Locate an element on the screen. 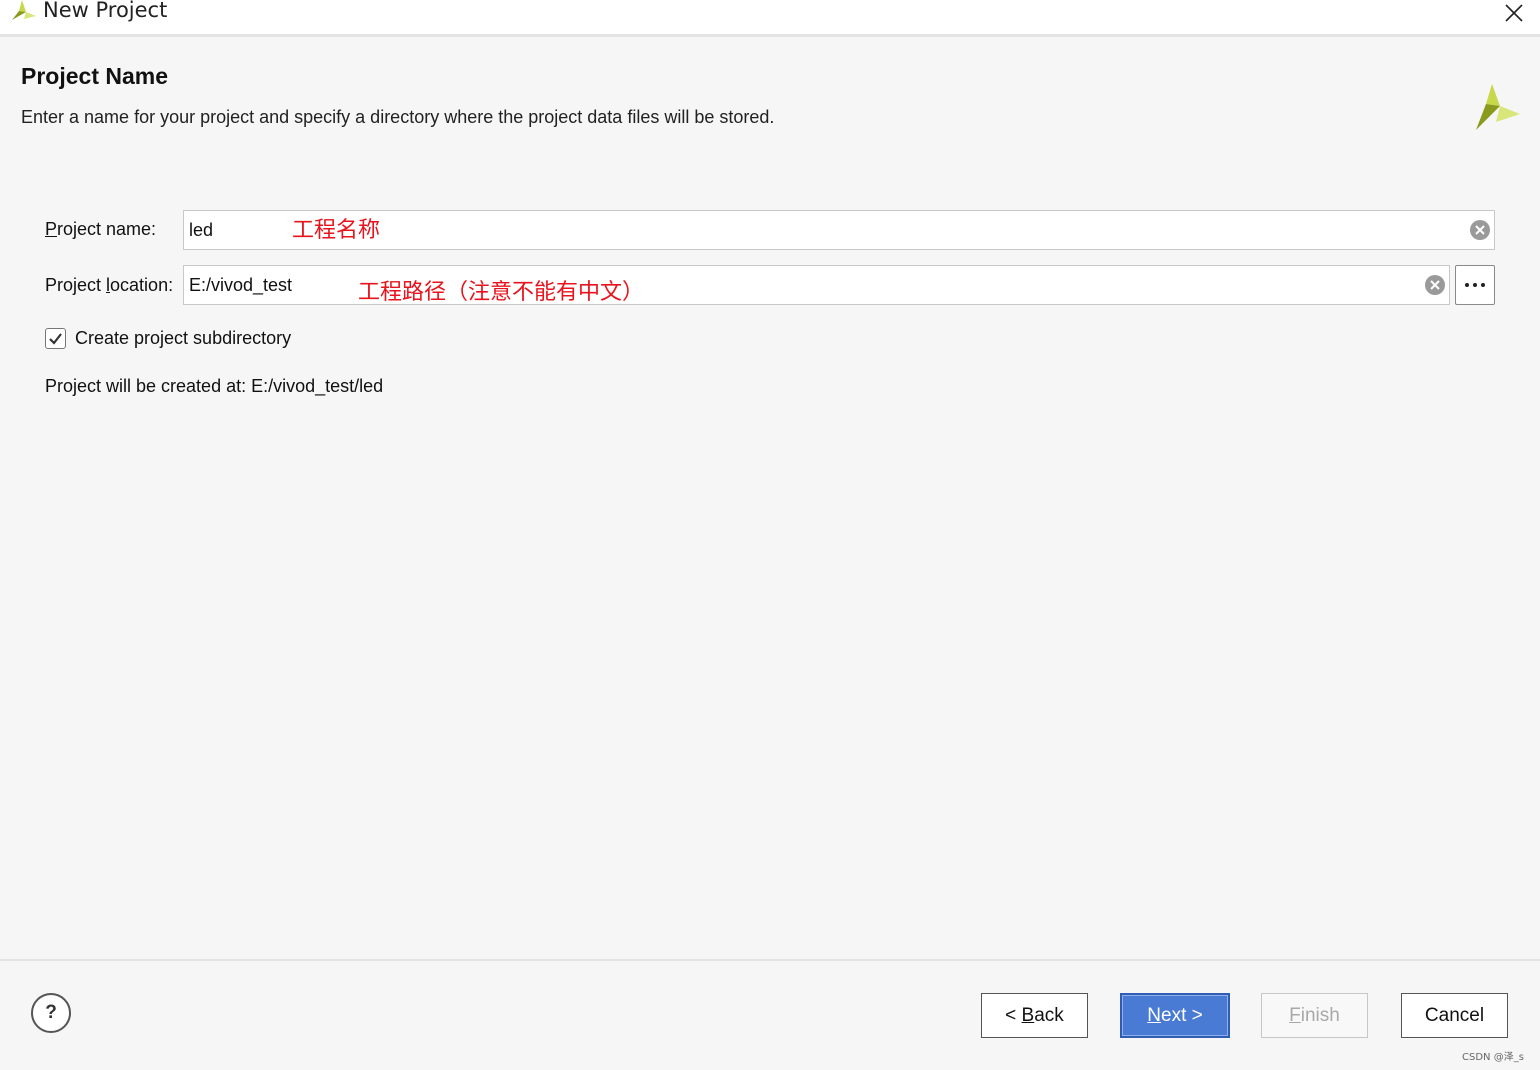  close-icon is located at coordinates (1514, 13).